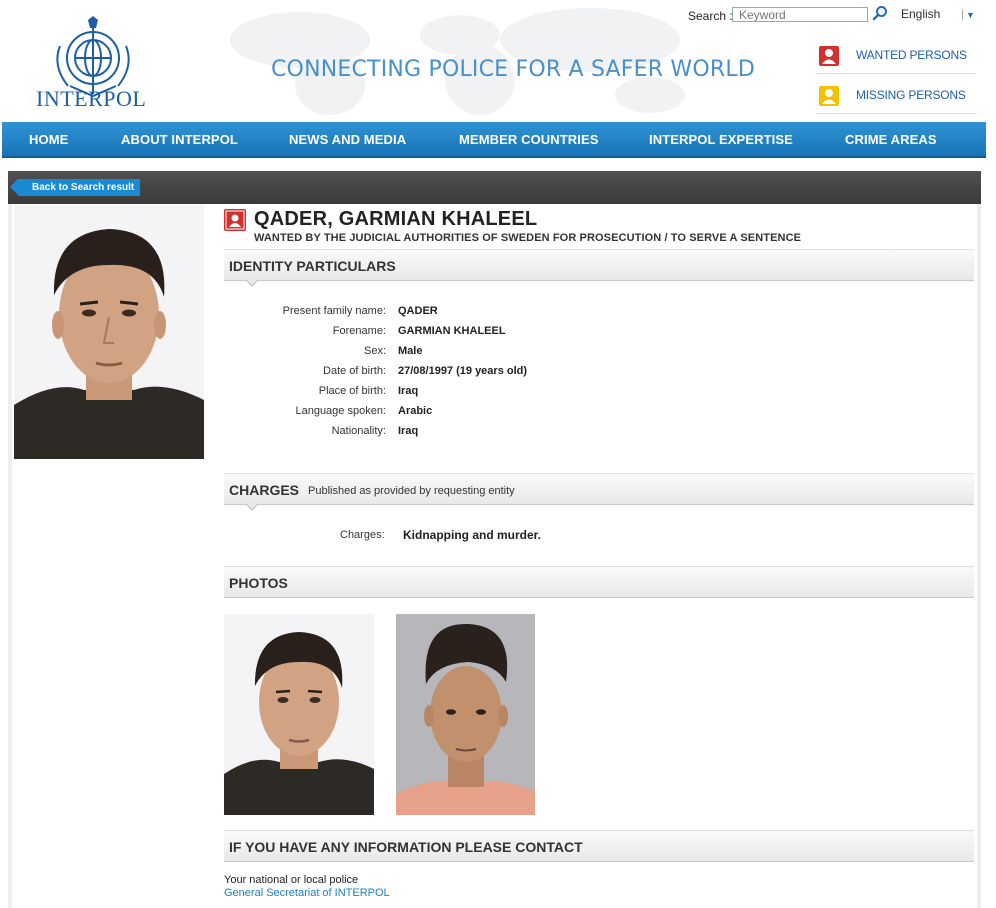 This screenshot has height=908, width=996. What do you see at coordinates (374, 351) in the screenshot?
I see `field-label: Sex:` at bounding box center [374, 351].